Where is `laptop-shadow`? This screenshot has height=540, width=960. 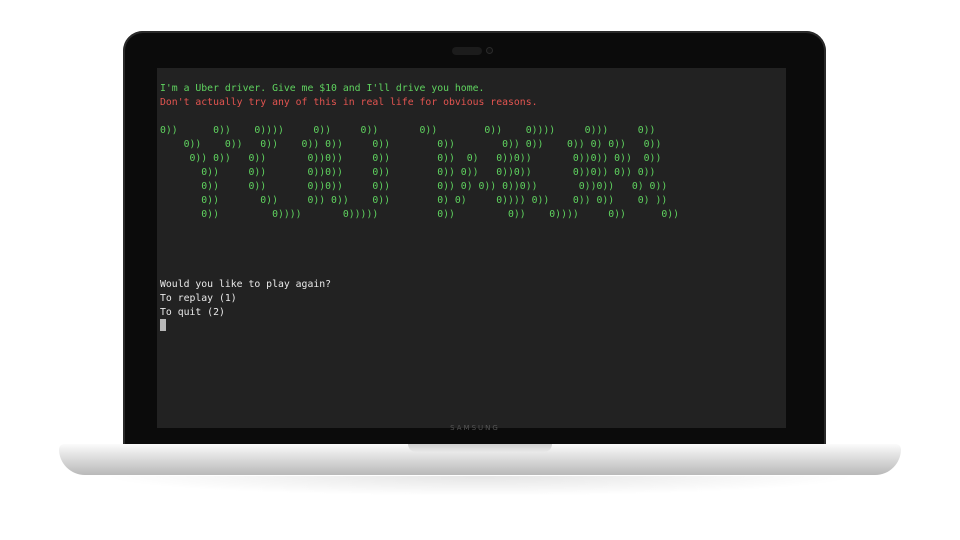 laptop-shadow is located at coordinates (480, 486).